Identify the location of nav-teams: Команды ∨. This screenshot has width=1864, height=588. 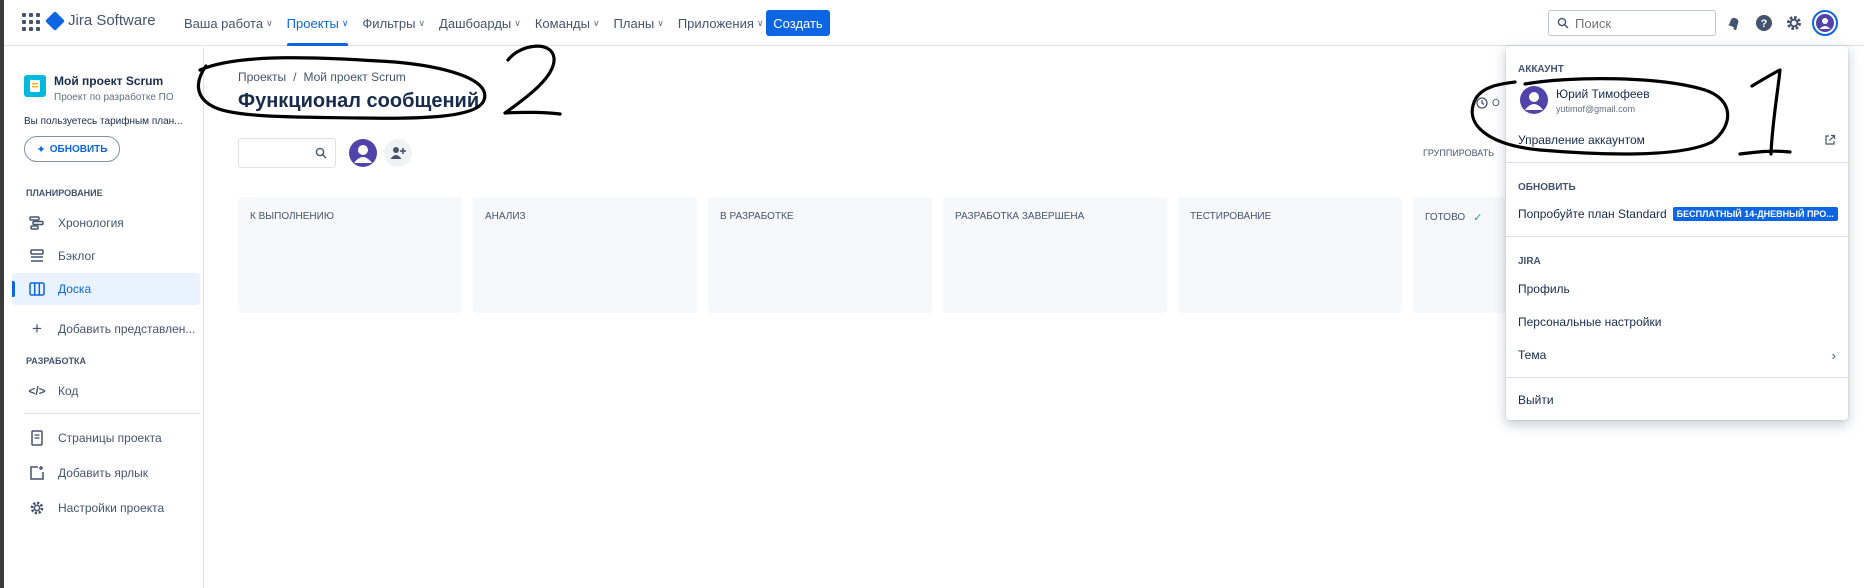
(567, 23).